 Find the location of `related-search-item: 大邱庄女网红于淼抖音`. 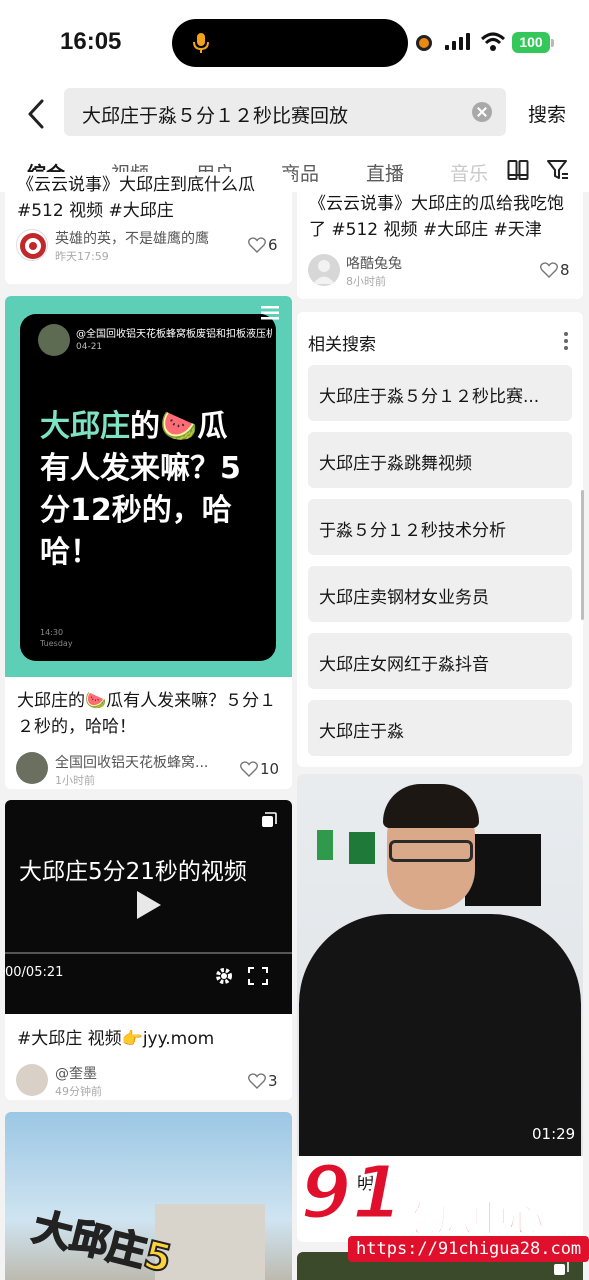

related-search-item: 大邱庄女网红于淼抖音 is located at coordinates (440, 661).